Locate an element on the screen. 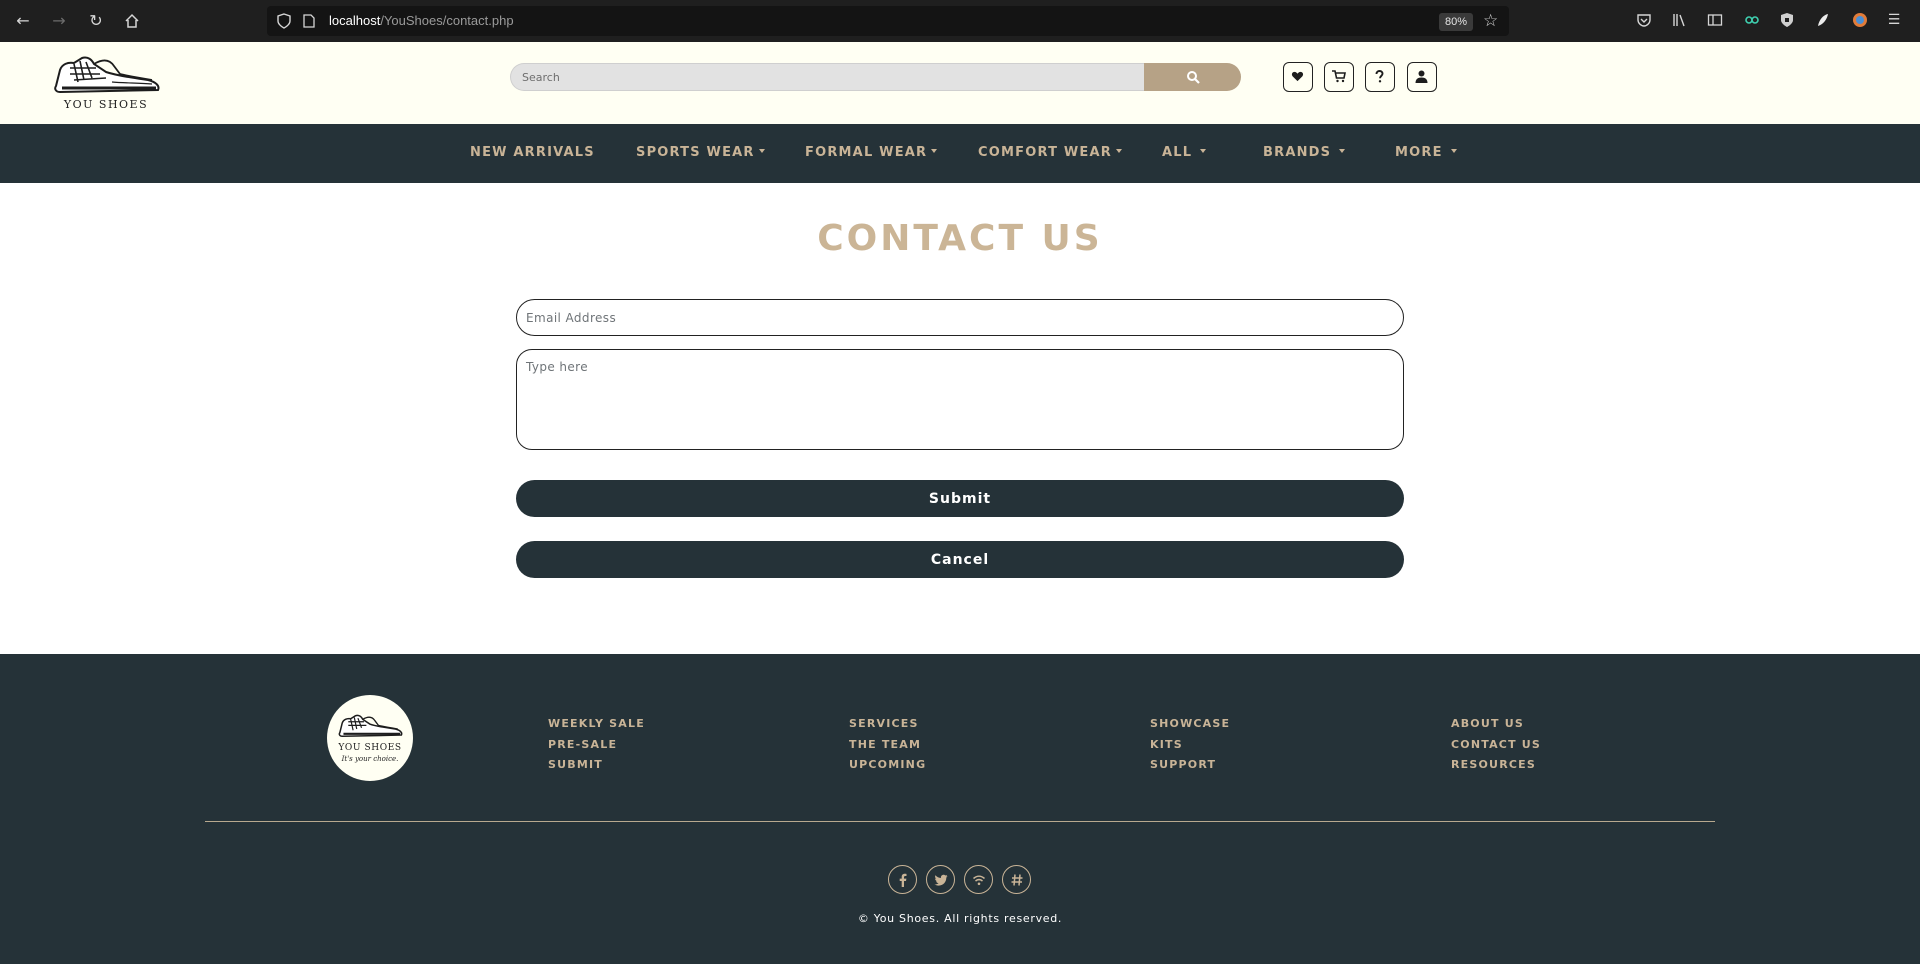  nav-more: MORE is located at coordinates (1426, 152).